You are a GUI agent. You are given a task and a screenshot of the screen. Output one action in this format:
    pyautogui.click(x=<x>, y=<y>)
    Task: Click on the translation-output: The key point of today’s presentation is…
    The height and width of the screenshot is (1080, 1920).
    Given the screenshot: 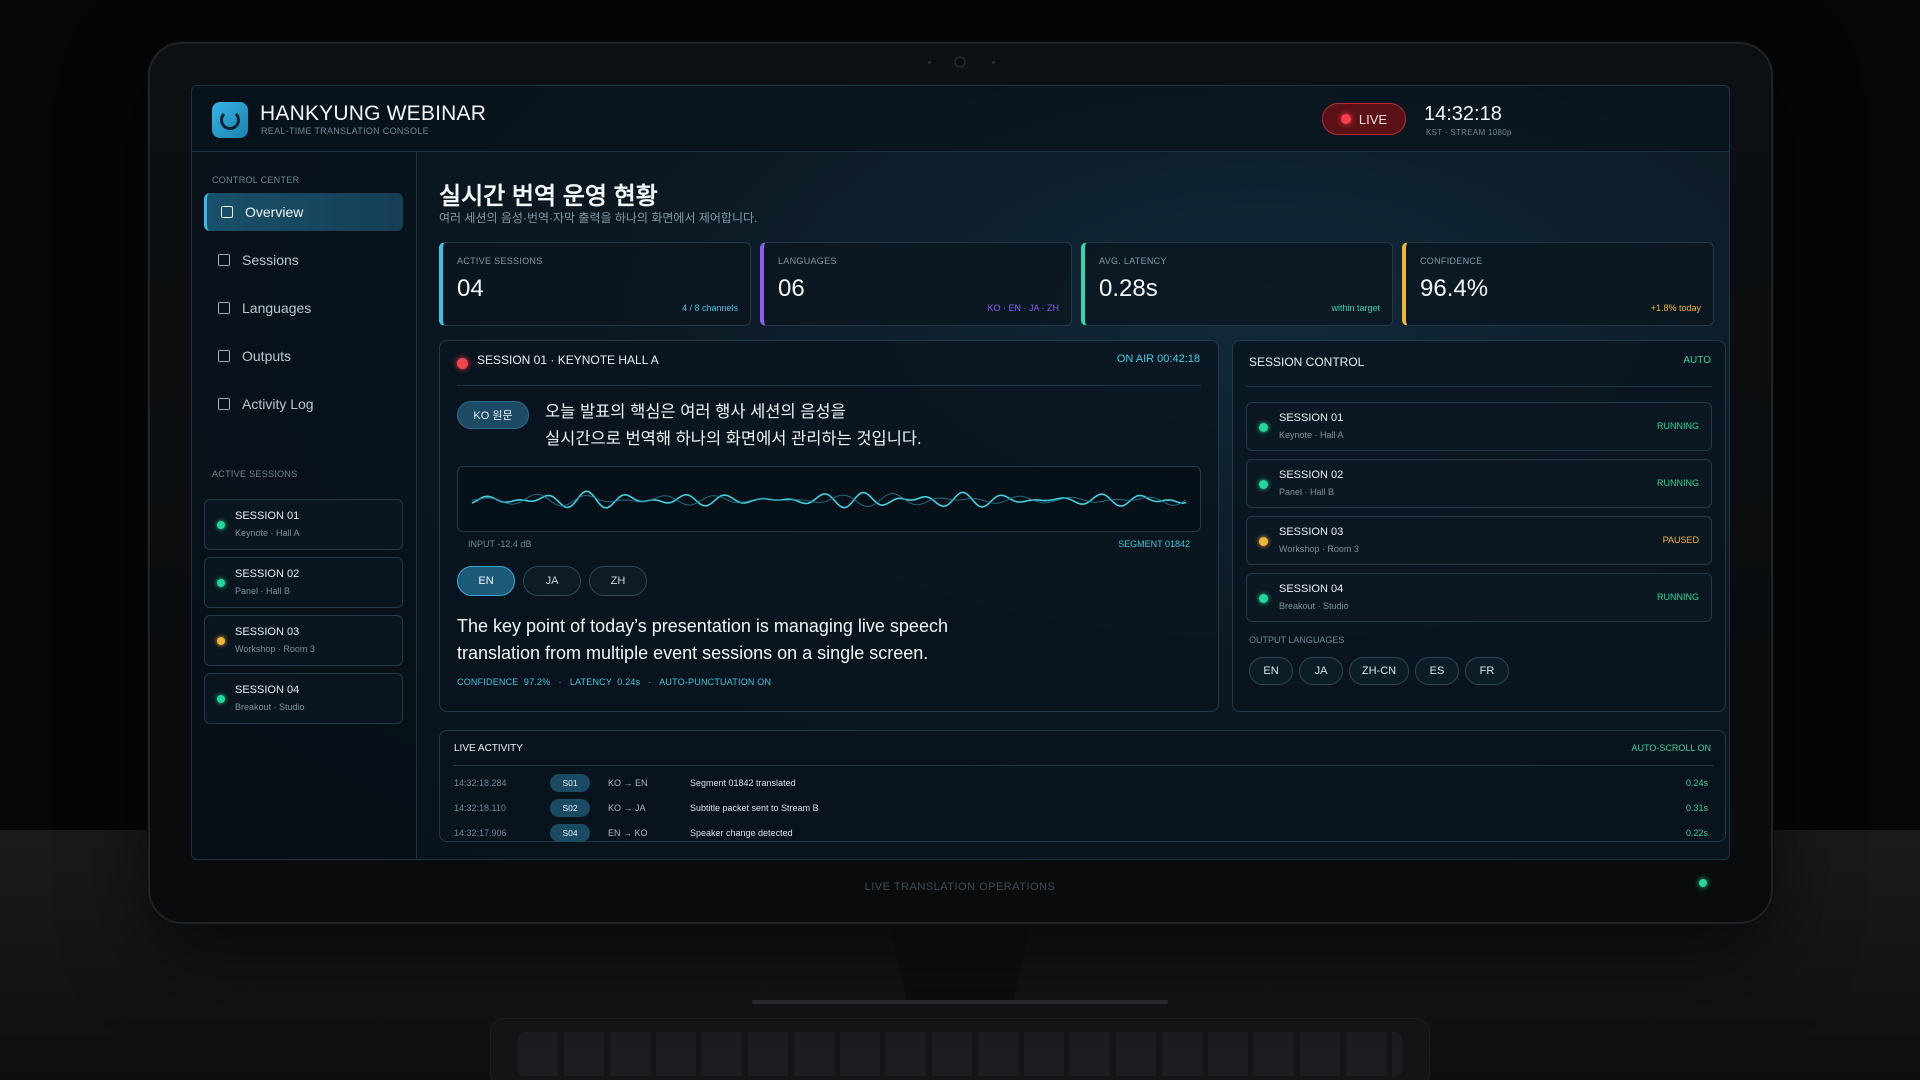 What is the action you would take?
    pyautogui.click(x=737, y=640)
    